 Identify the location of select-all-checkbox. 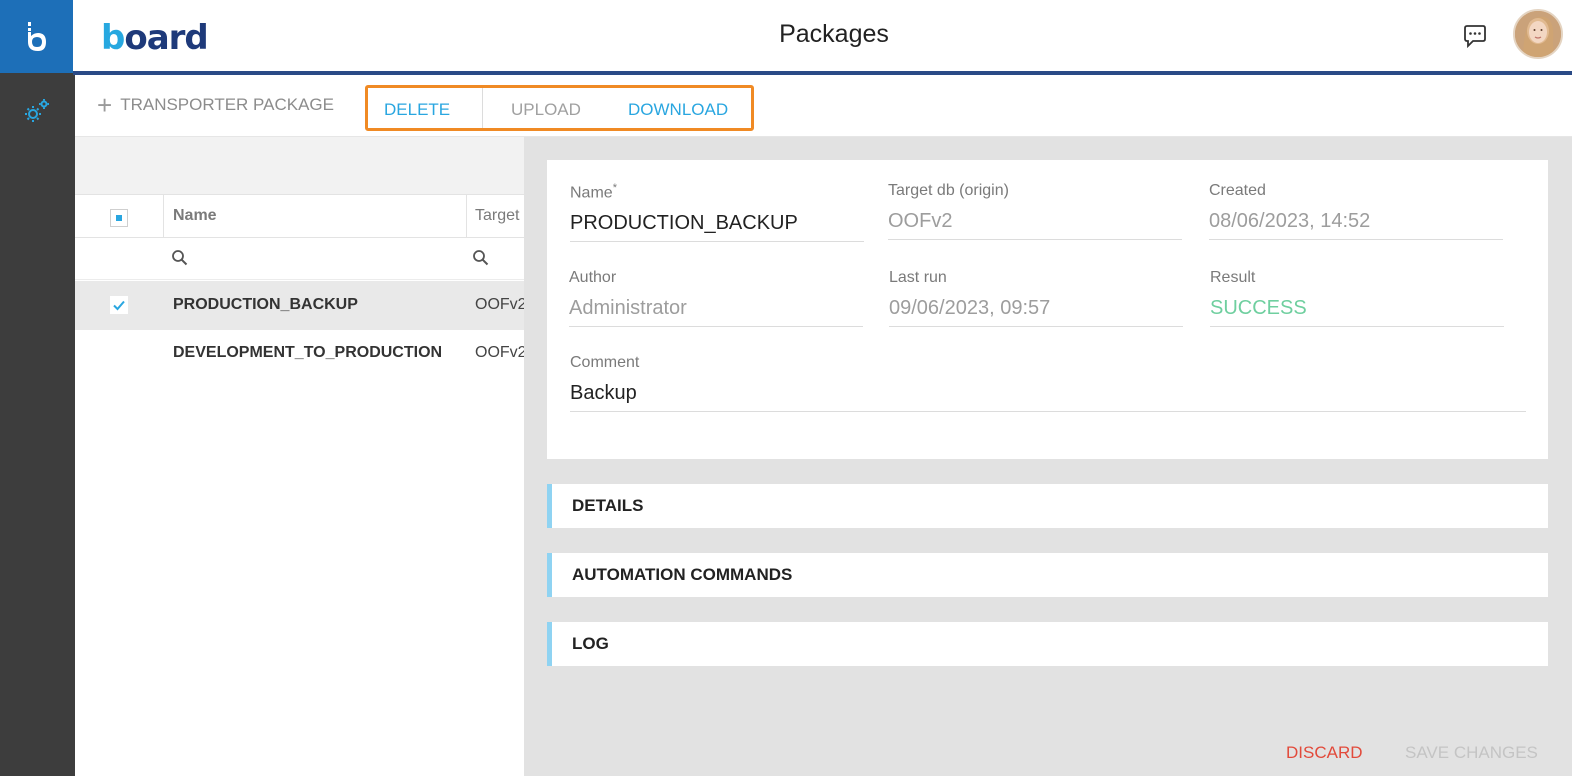
(119, 218).